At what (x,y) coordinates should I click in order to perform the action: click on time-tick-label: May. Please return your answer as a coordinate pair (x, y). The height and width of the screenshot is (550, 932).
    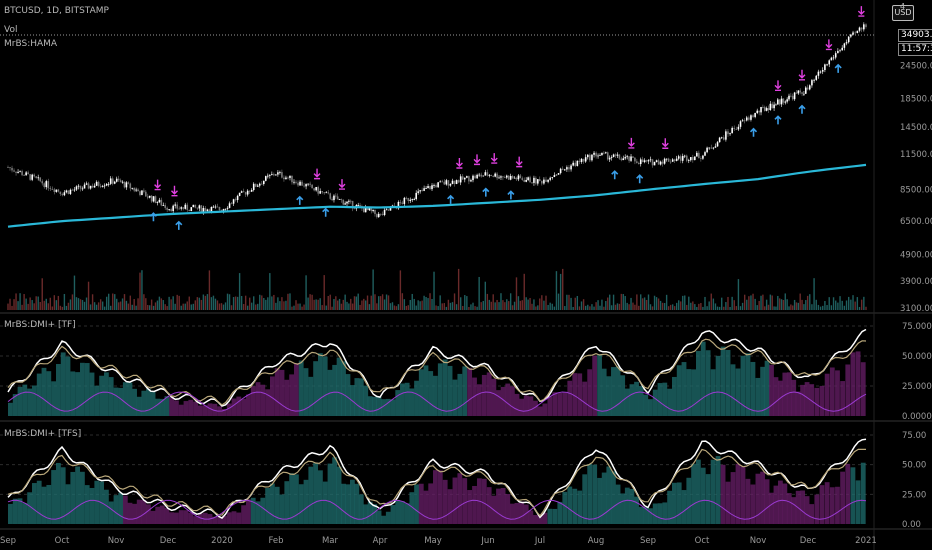
    Looking at the image, I should click on (433, 541).